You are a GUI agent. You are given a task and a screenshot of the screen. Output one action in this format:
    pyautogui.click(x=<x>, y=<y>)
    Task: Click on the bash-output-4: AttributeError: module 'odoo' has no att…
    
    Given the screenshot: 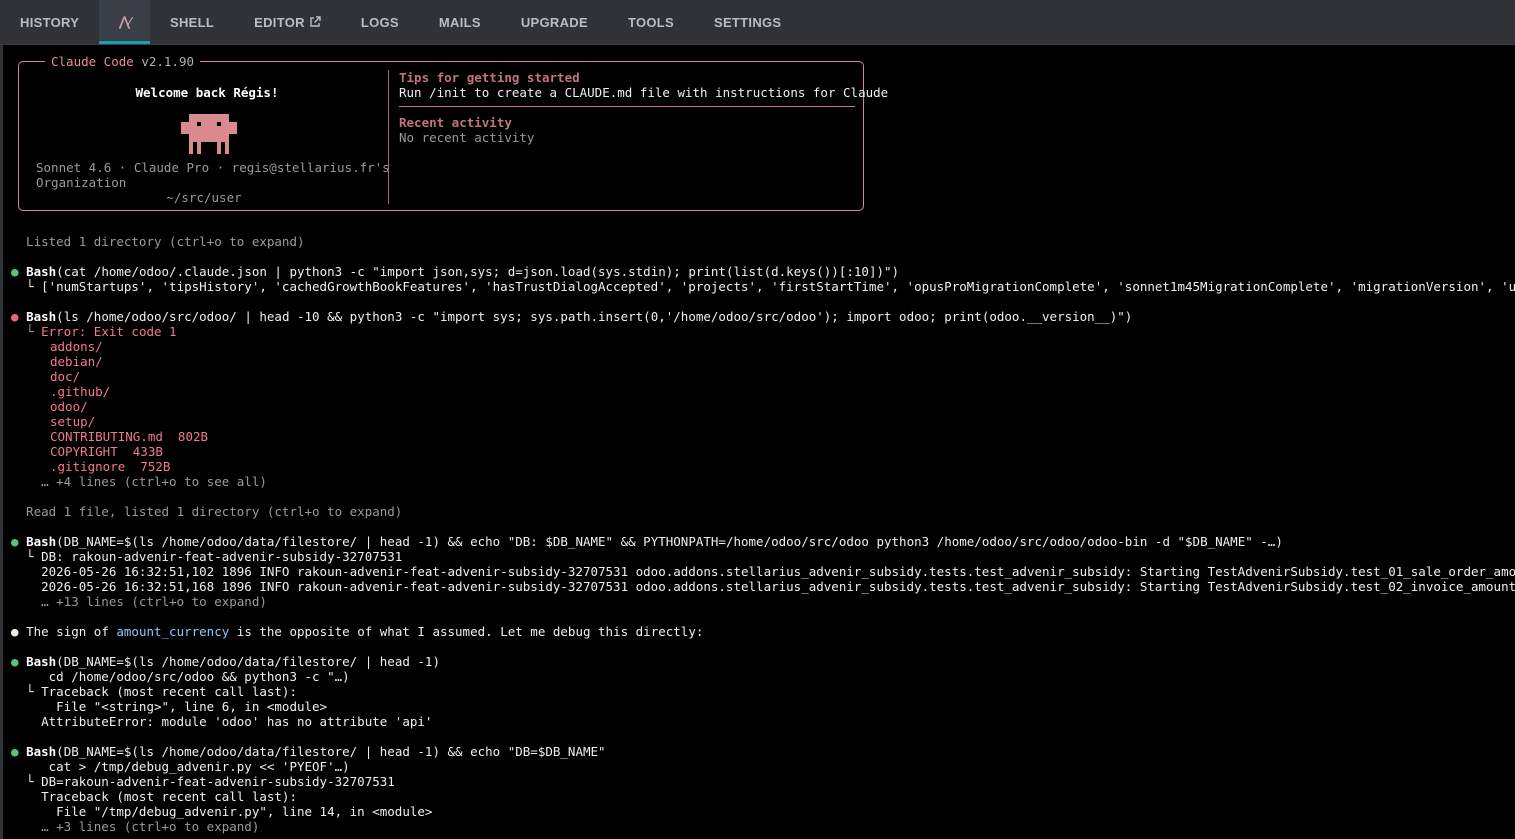 What is the action you would take?
    pyautogui.click(x=222, y=721)
    